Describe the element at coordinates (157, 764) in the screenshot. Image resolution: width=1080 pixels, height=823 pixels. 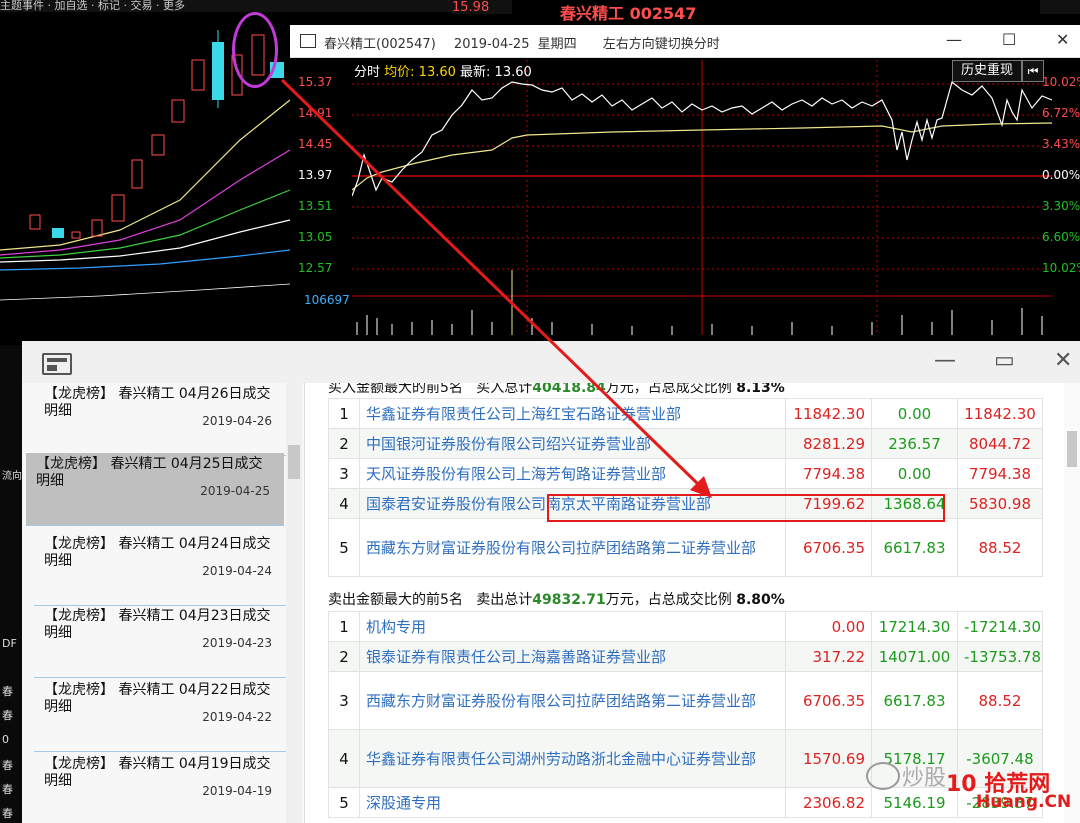
I see `report-item-title: 【龙虎榜】 春兴精工 04月19日成交` at that location.